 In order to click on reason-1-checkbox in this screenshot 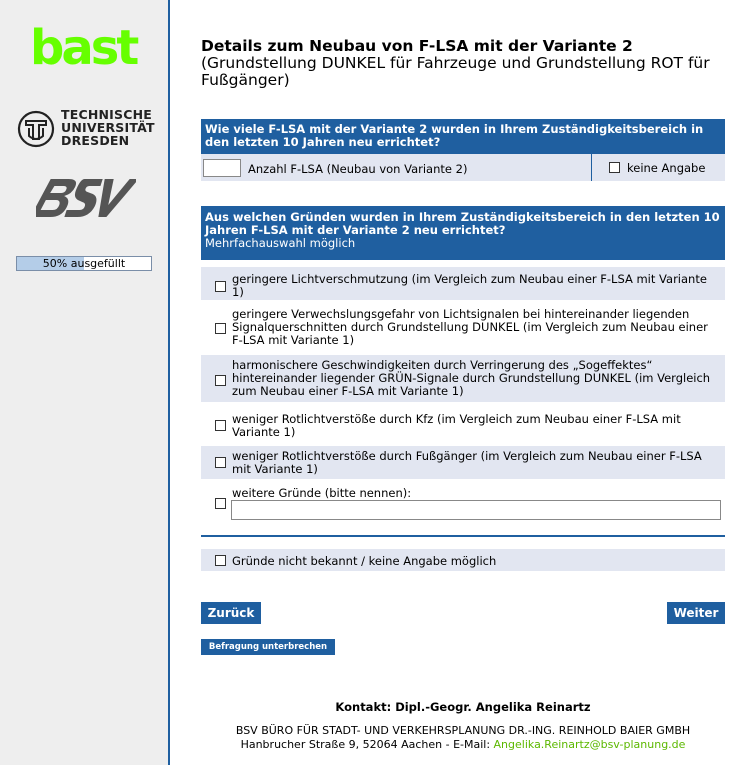, I will do `click(220, 286)`.